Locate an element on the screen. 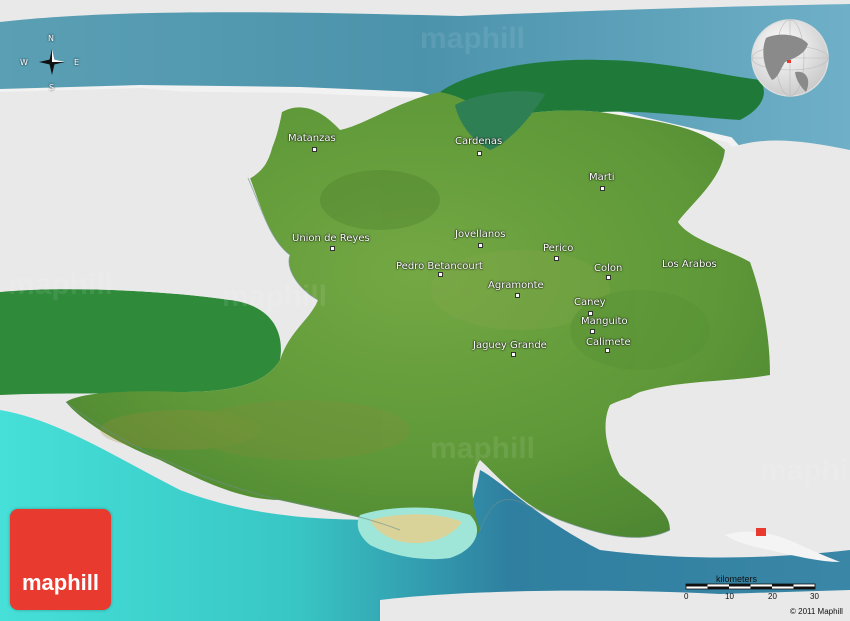 The width and height of the screenshot is (850, 621). scale-tick-30: 30 is located at coordinates (814, 596).